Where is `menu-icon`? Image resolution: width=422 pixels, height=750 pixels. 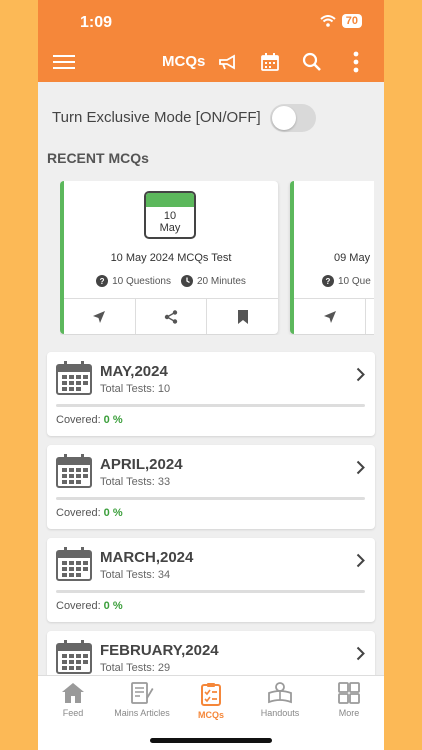
menu-icon is located at coordinates (64, 62).